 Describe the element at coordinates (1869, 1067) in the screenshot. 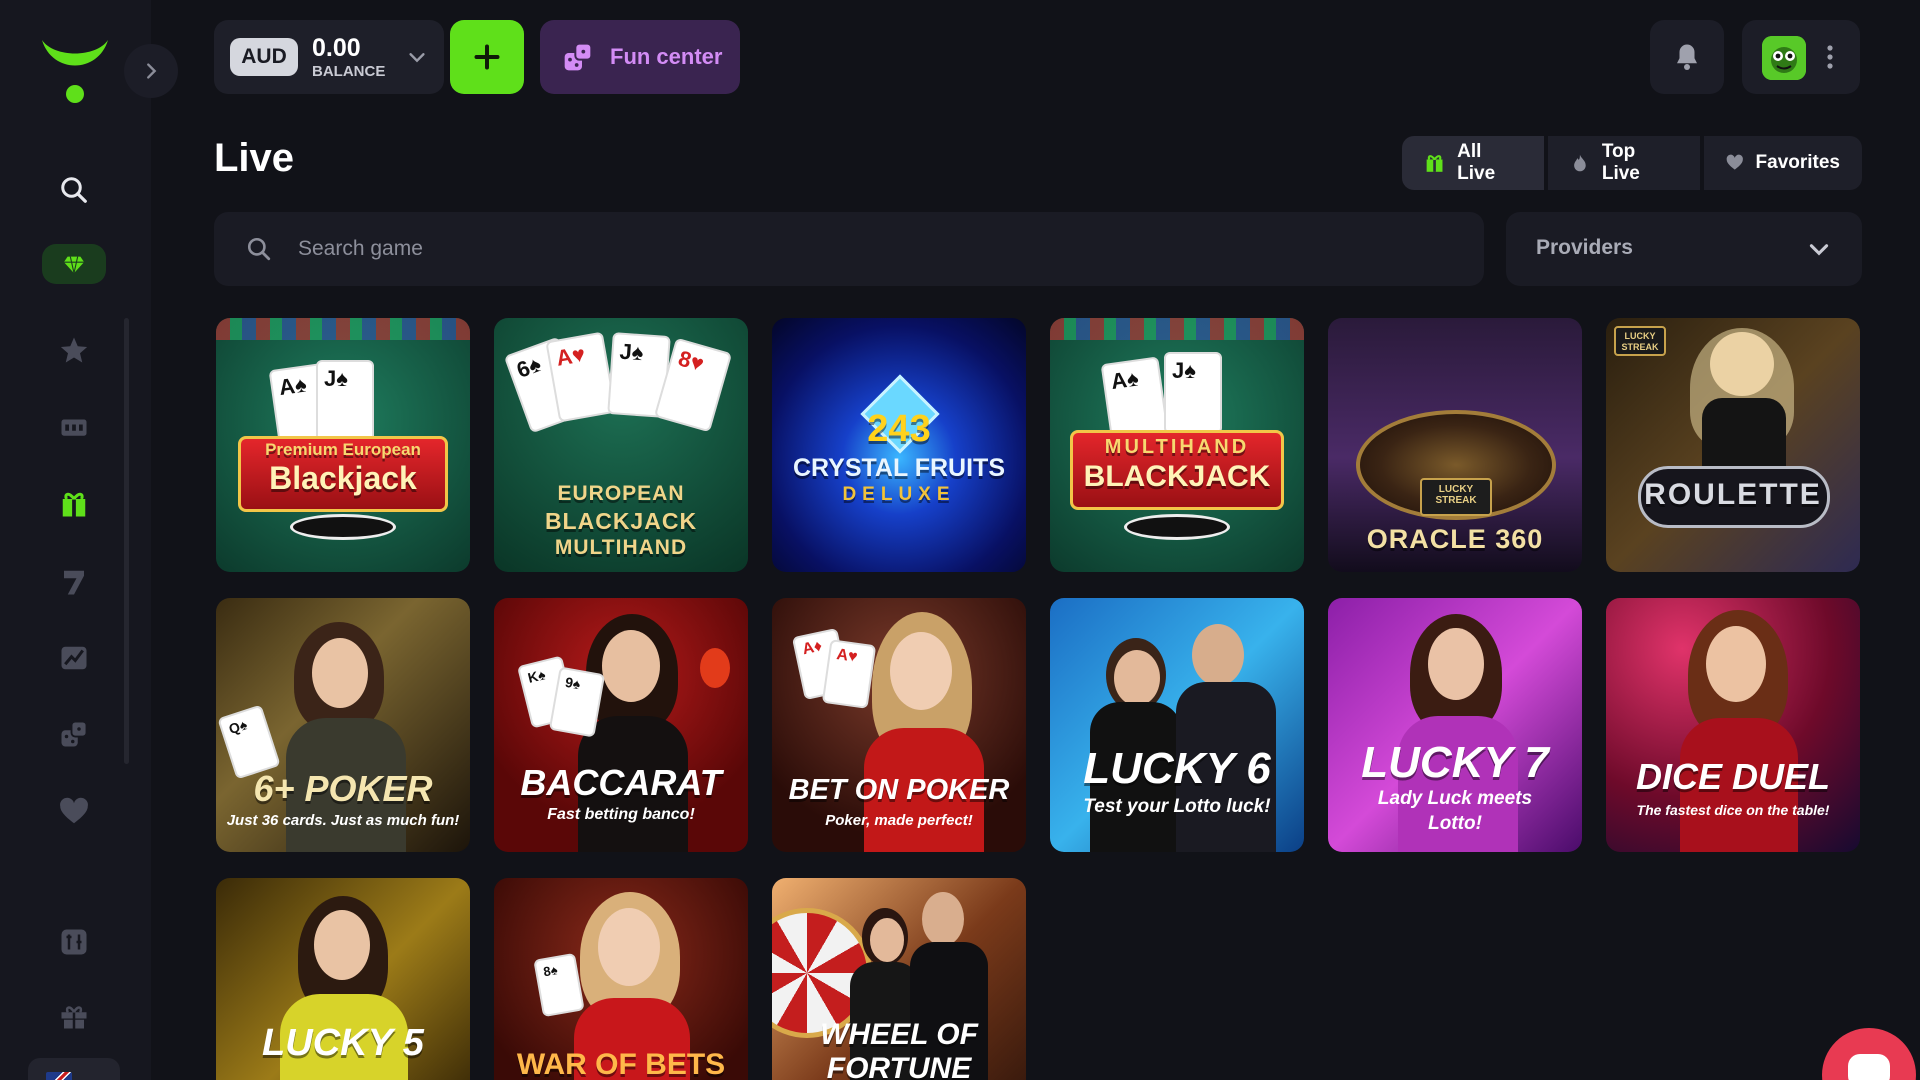

I see `chat-bubble-icon` at that location.